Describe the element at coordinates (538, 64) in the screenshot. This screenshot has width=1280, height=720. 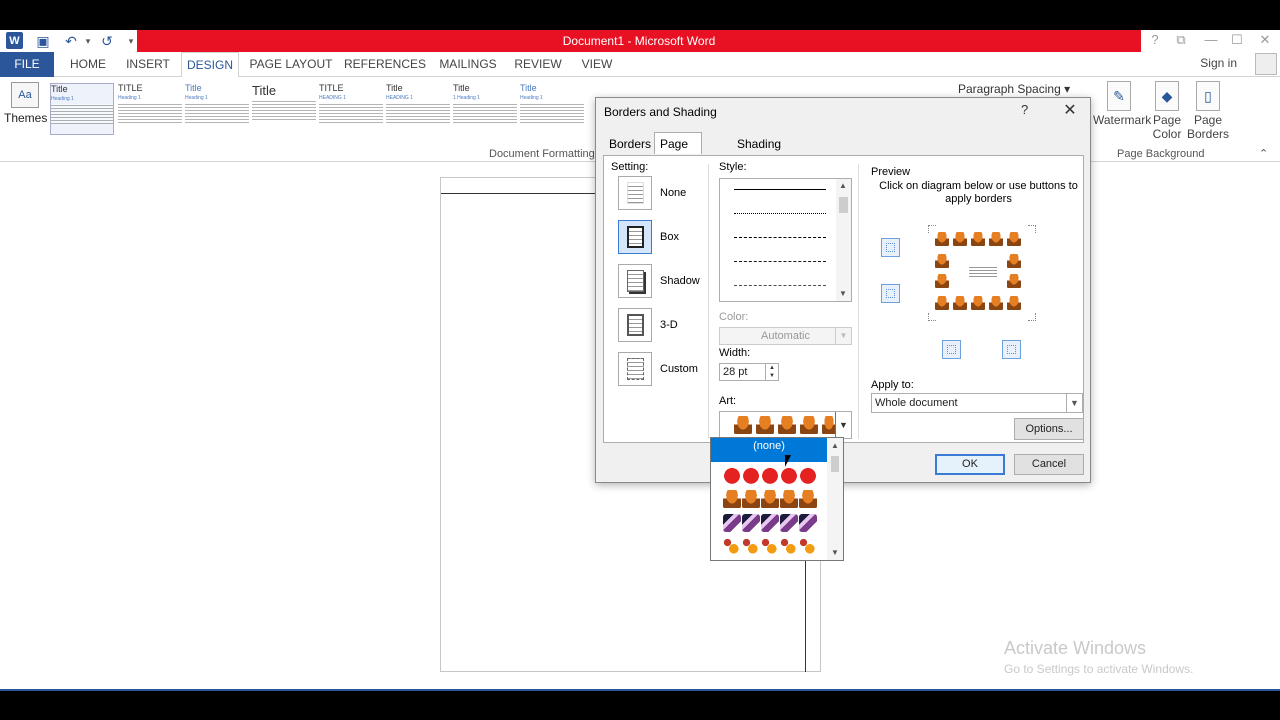
I see `tab-review: REVIEW` at that location.